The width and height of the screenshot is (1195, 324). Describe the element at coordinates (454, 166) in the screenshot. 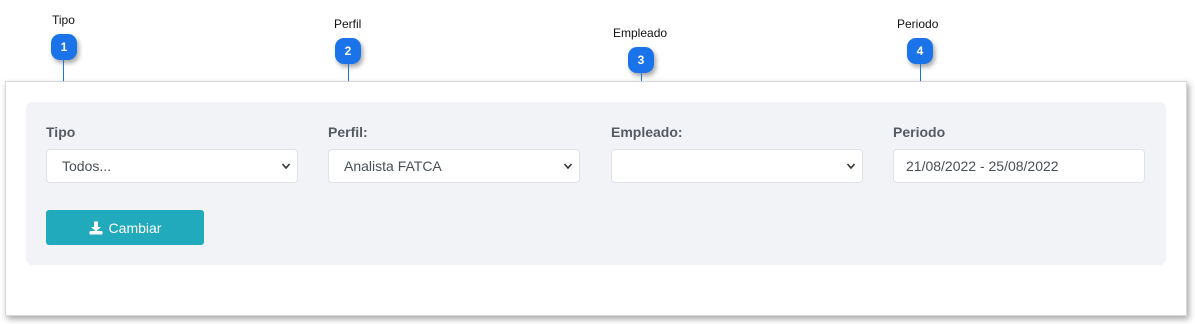

I see `perfil-select: Analista FATCA` at that location.